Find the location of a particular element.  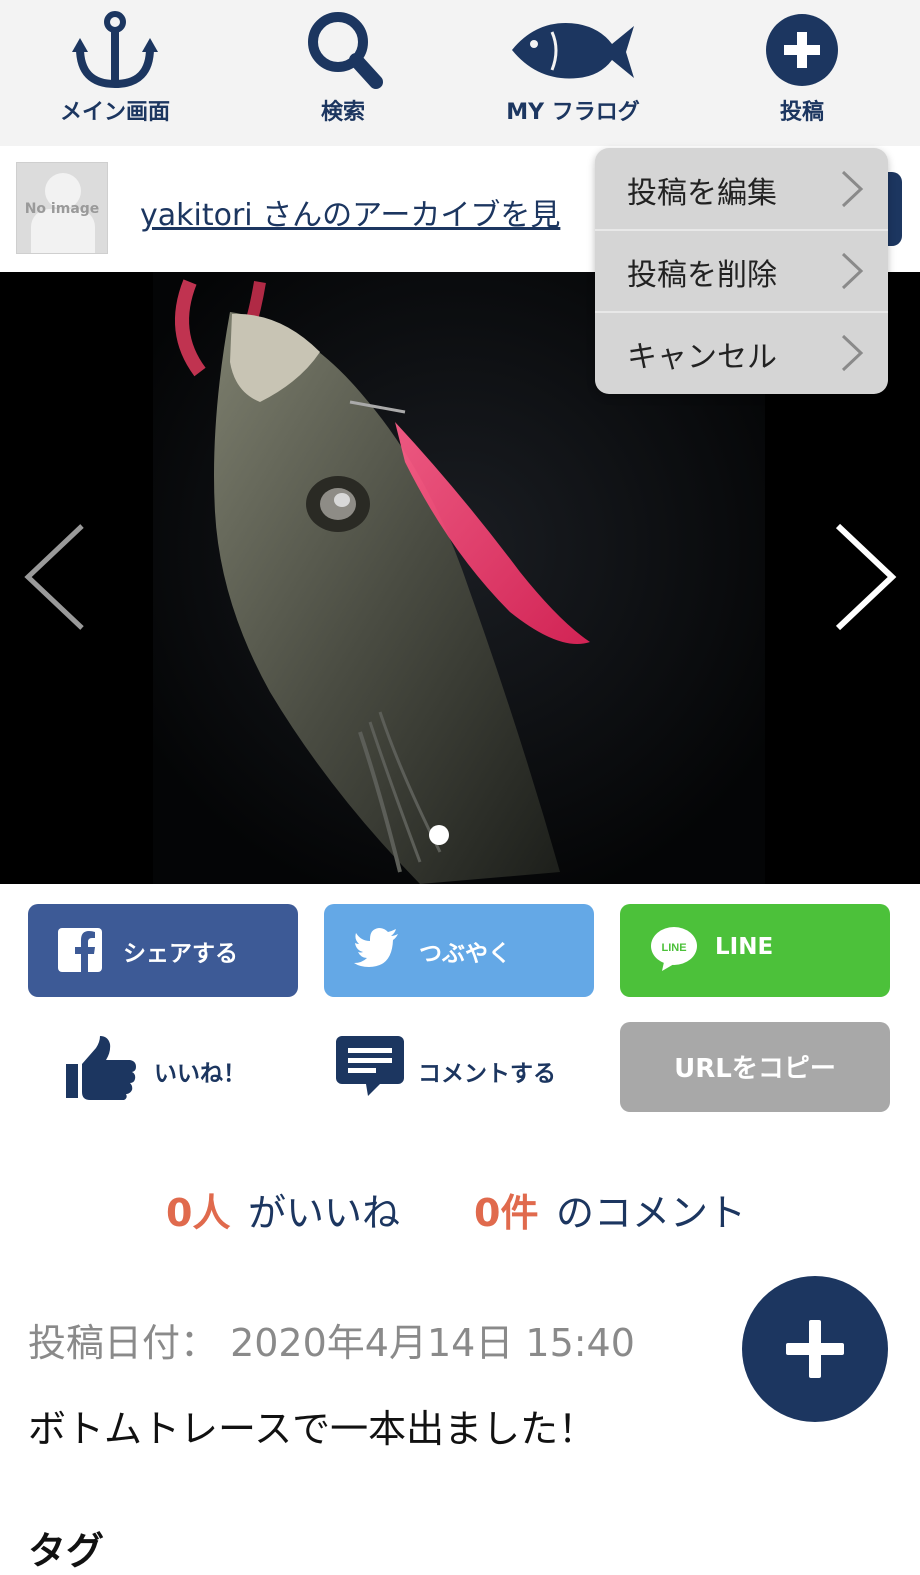

anchor-icon is located at coordinates (115, 50).